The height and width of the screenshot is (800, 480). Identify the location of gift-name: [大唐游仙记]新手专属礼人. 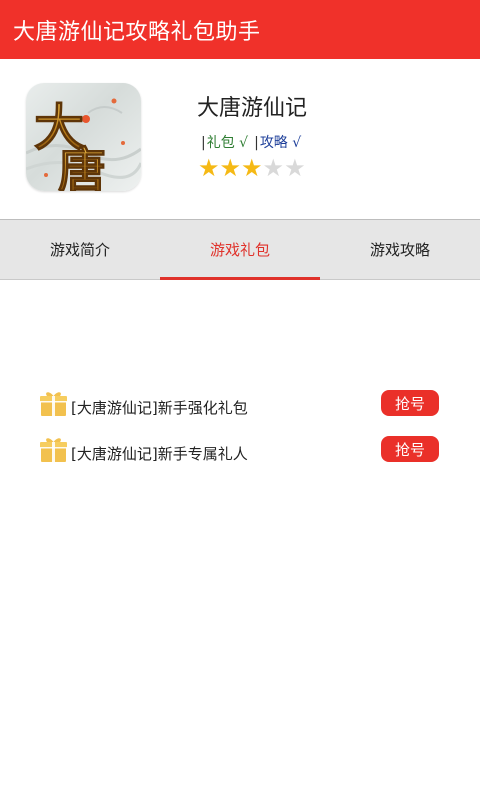
(159, 454).